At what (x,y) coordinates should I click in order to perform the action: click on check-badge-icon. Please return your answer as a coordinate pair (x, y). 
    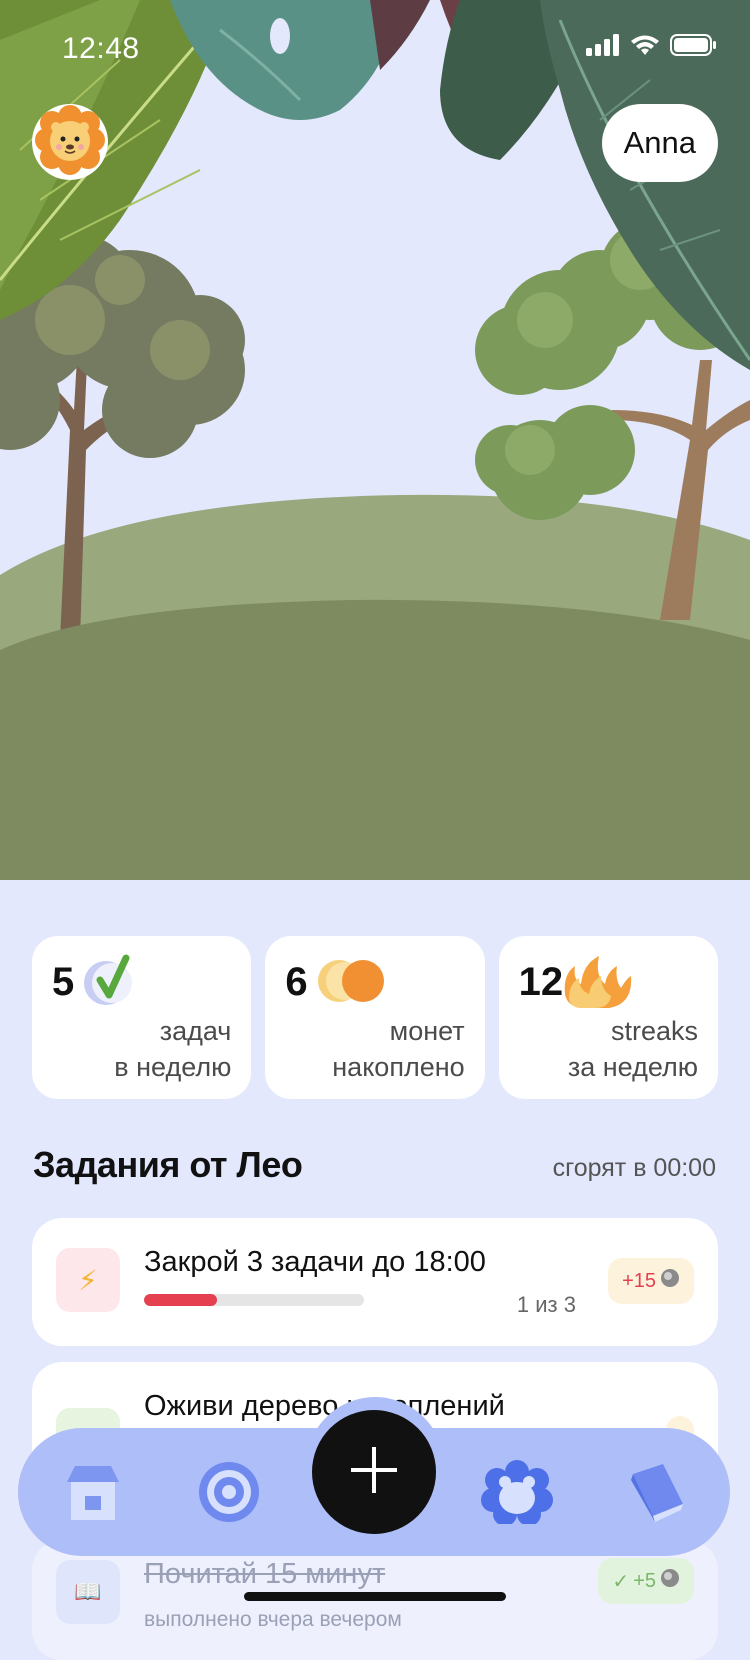
    Looking at the image, I should click on (109, 983).